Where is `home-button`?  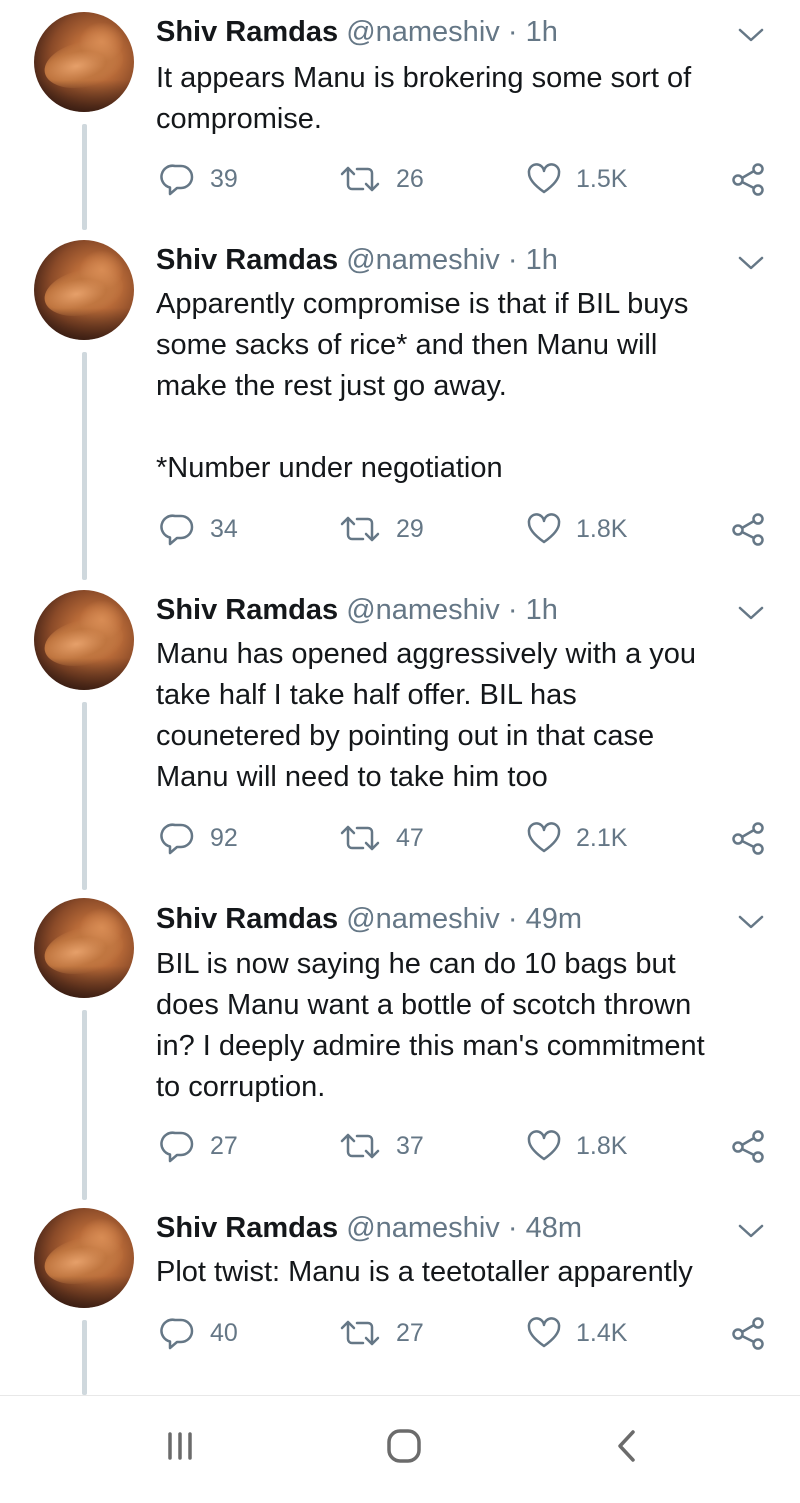 home-button is located at coordinates (404, 1446).